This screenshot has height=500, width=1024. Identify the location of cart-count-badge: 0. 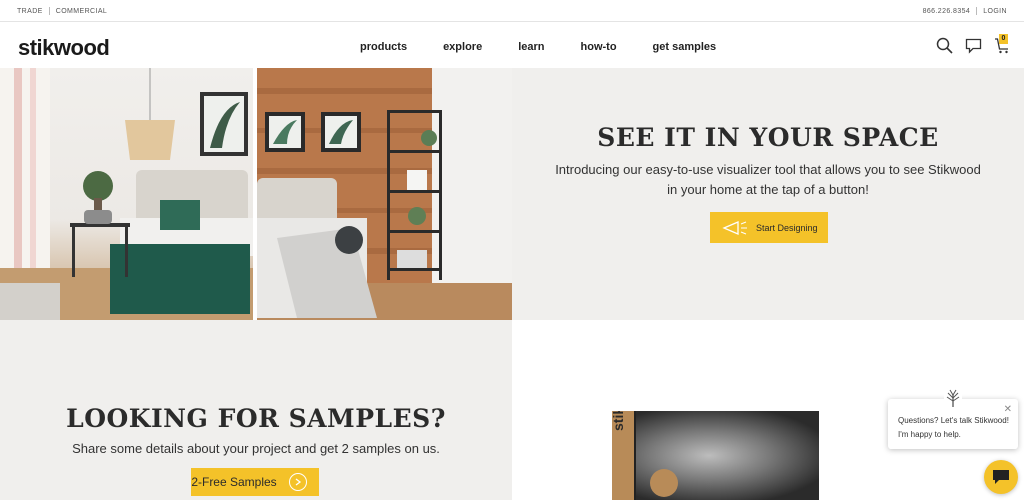
(1003, 39).